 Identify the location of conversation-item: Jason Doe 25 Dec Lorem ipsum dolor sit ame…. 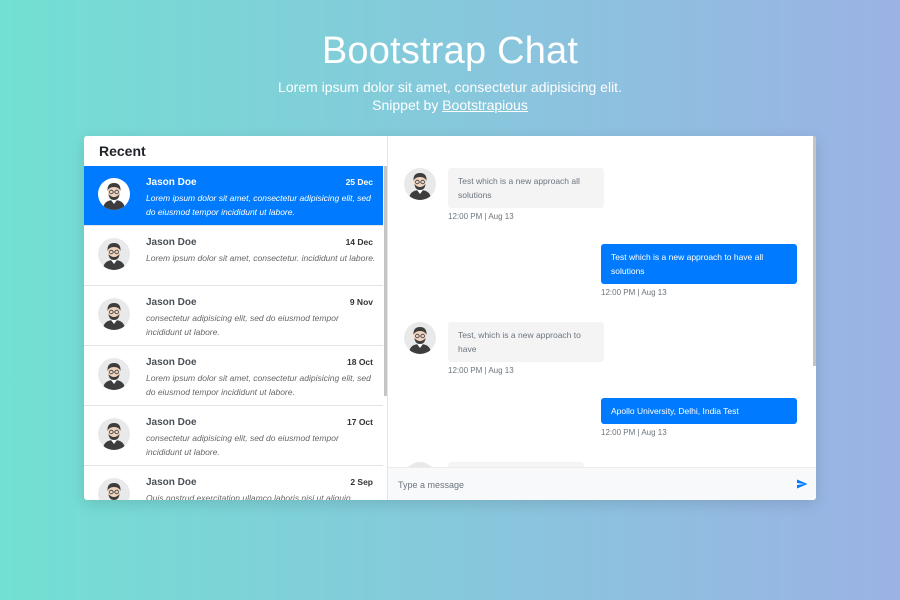
(233, 196).